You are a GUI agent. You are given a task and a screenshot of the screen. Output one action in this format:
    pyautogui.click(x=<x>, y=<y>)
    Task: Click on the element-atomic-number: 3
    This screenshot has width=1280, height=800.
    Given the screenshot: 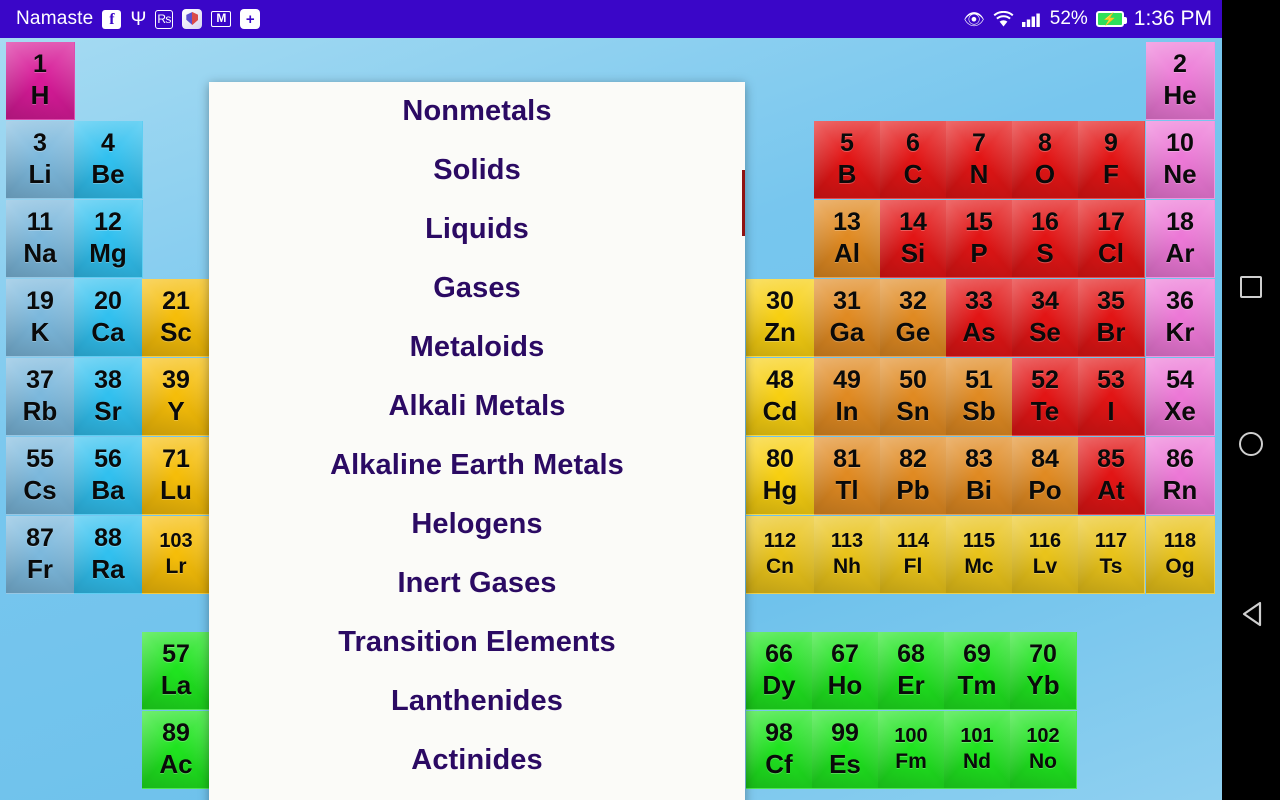 What is the action you would take?
    pyautogui.click(x=40, y=143)
    